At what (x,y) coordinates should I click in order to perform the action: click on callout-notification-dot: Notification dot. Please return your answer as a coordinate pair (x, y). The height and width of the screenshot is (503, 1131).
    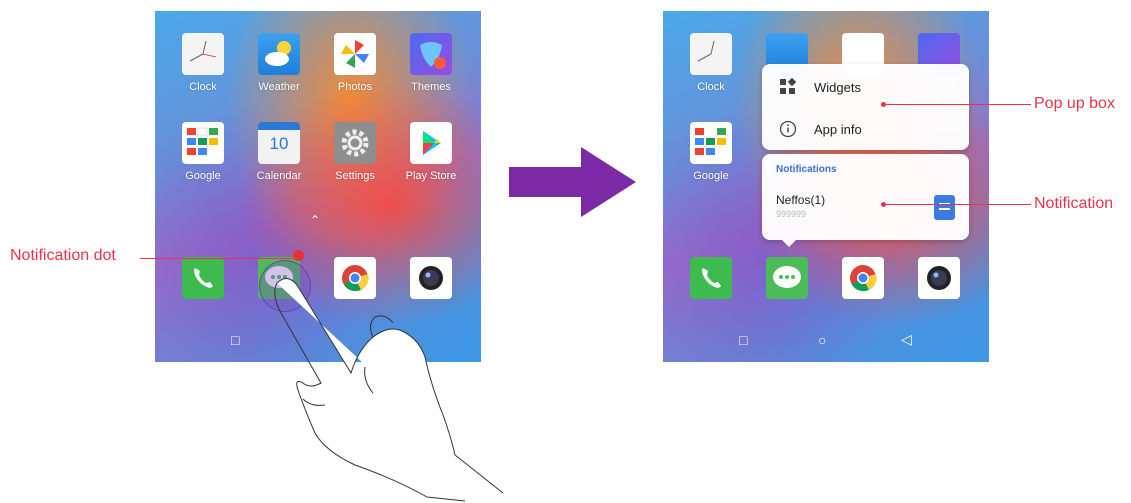
    Looking at the image, I should click on (63, 255).